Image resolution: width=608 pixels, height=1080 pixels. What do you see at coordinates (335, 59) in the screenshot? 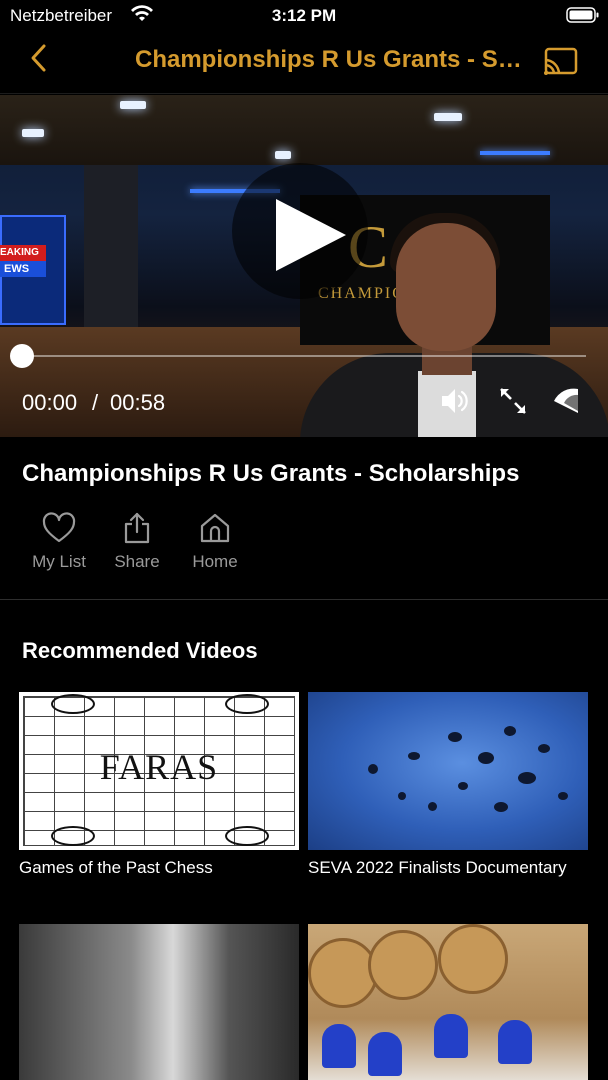
I see `page-title: Championships R Us Grants - Scholarships` at bounding box center [335, 59].